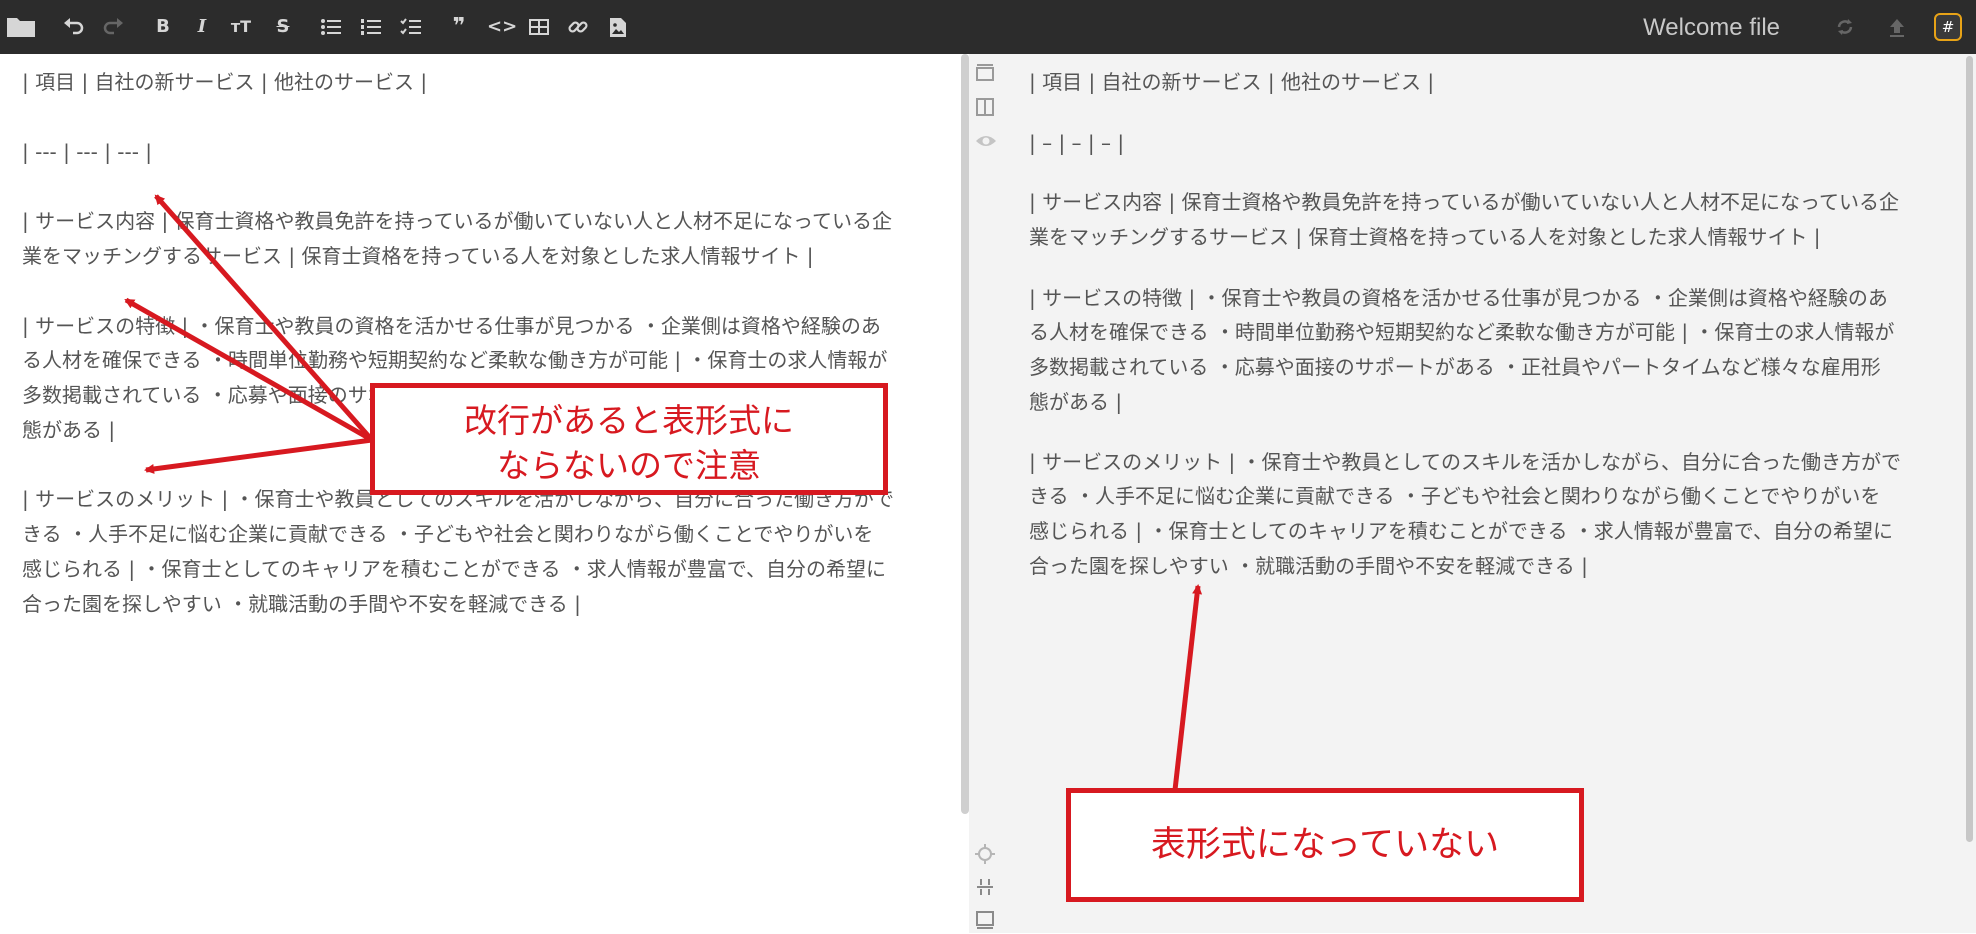  I want to click on annotation-text: 表形式になっていない, so click(1325, 845).